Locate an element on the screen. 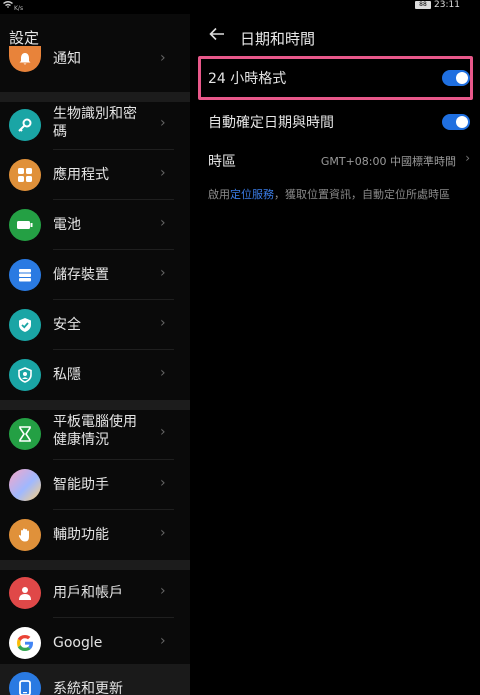 This screenshot has height=695, width=480. row-24-hour-format: 24 小時格式 is located at coordinates (339, 78).